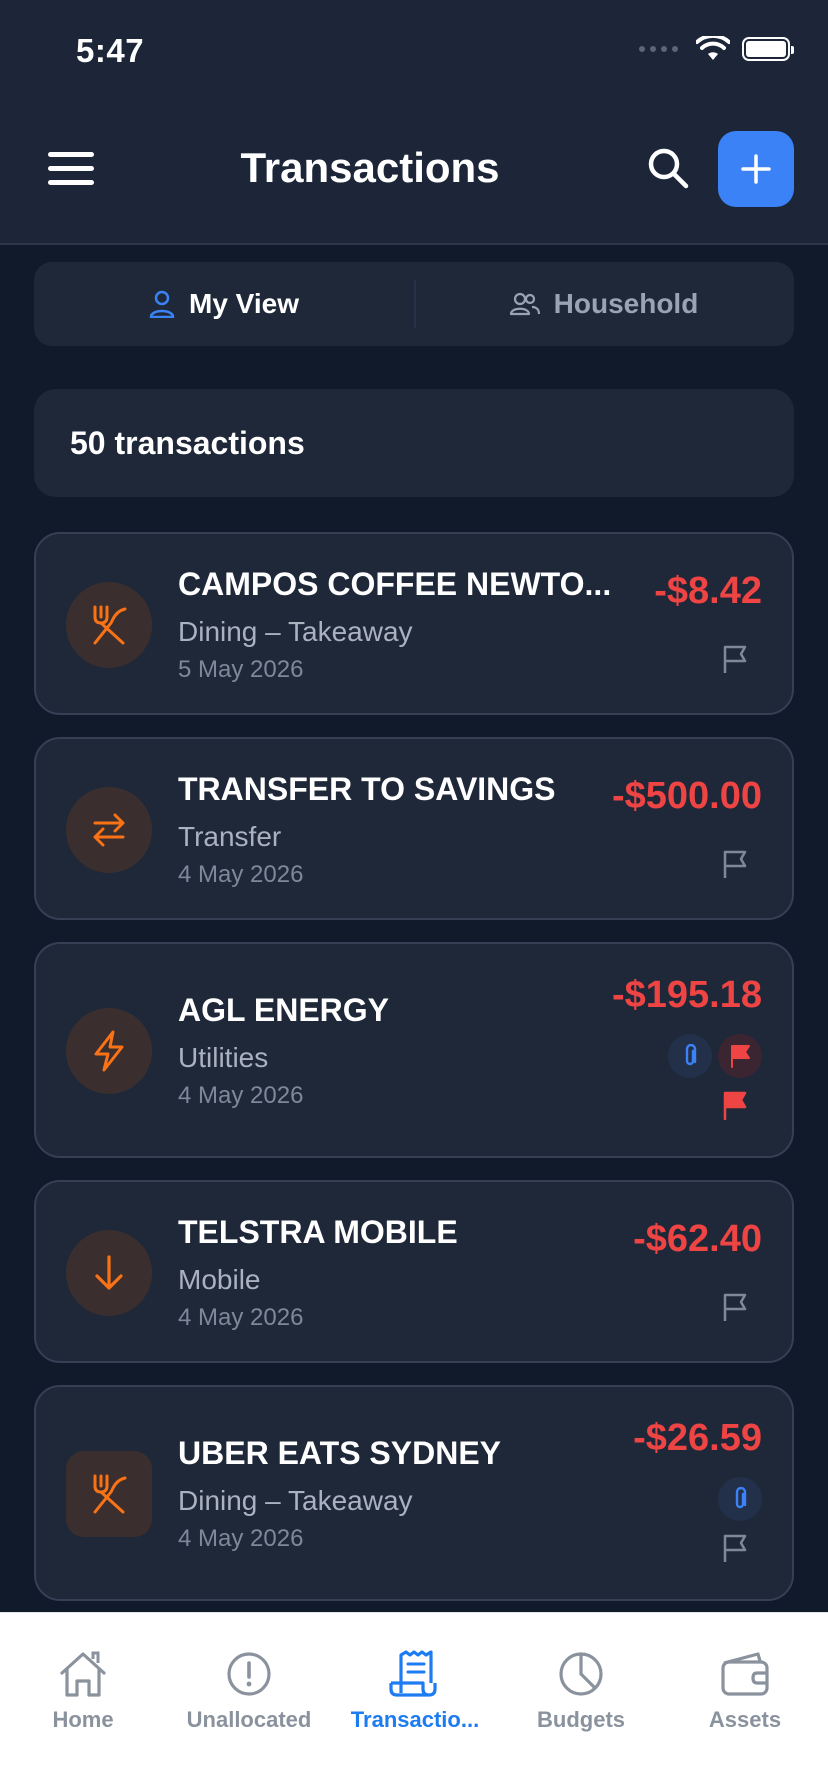 The width and height of the screenshot is (828, 1792). Describe the element at coordinates (697, 1239) in the screenshot. I see `transaction-amount: -$62.40` at that location.